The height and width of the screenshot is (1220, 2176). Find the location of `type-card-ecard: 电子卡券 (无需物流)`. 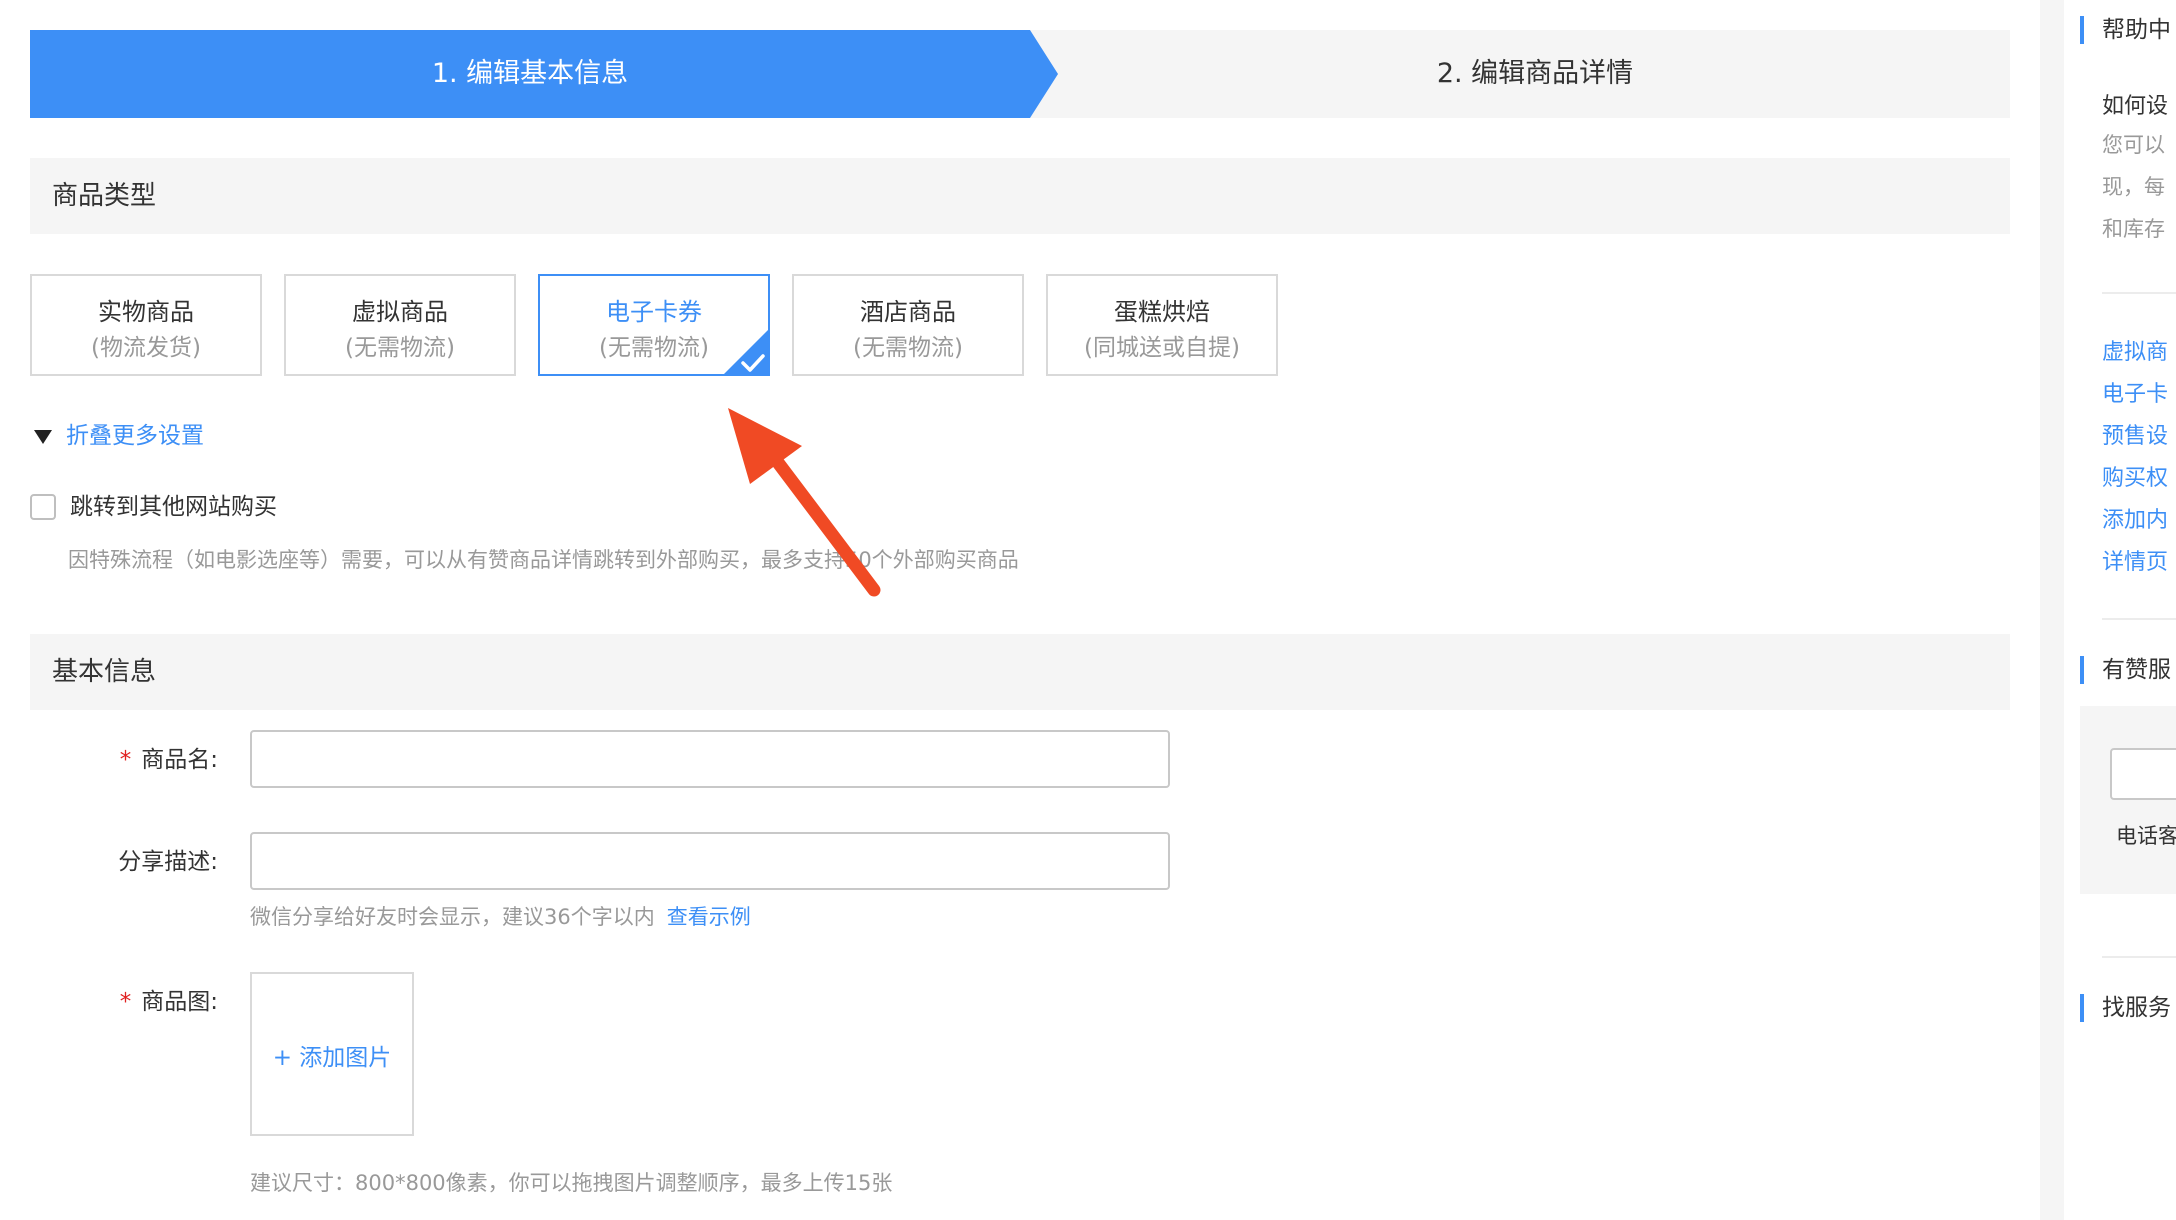

type-card-ecard: 电子卡券 (无需物流) is located at coordinates (654, 325).